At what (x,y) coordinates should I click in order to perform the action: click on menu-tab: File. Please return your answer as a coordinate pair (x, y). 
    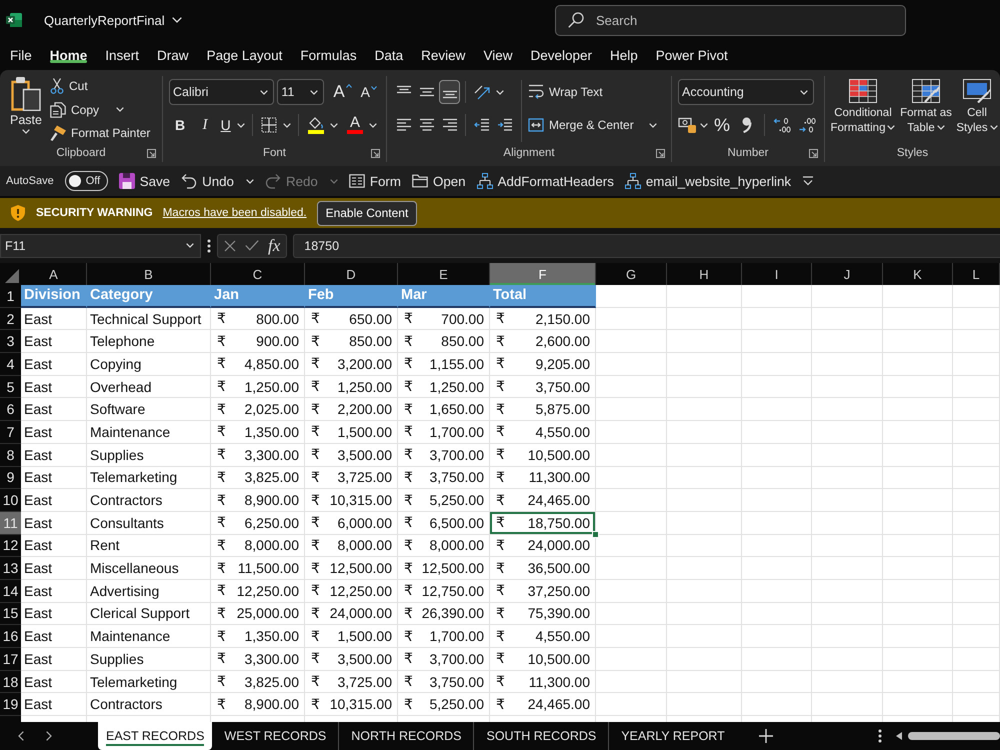
    Looking at the image, I should click on (21, 55).